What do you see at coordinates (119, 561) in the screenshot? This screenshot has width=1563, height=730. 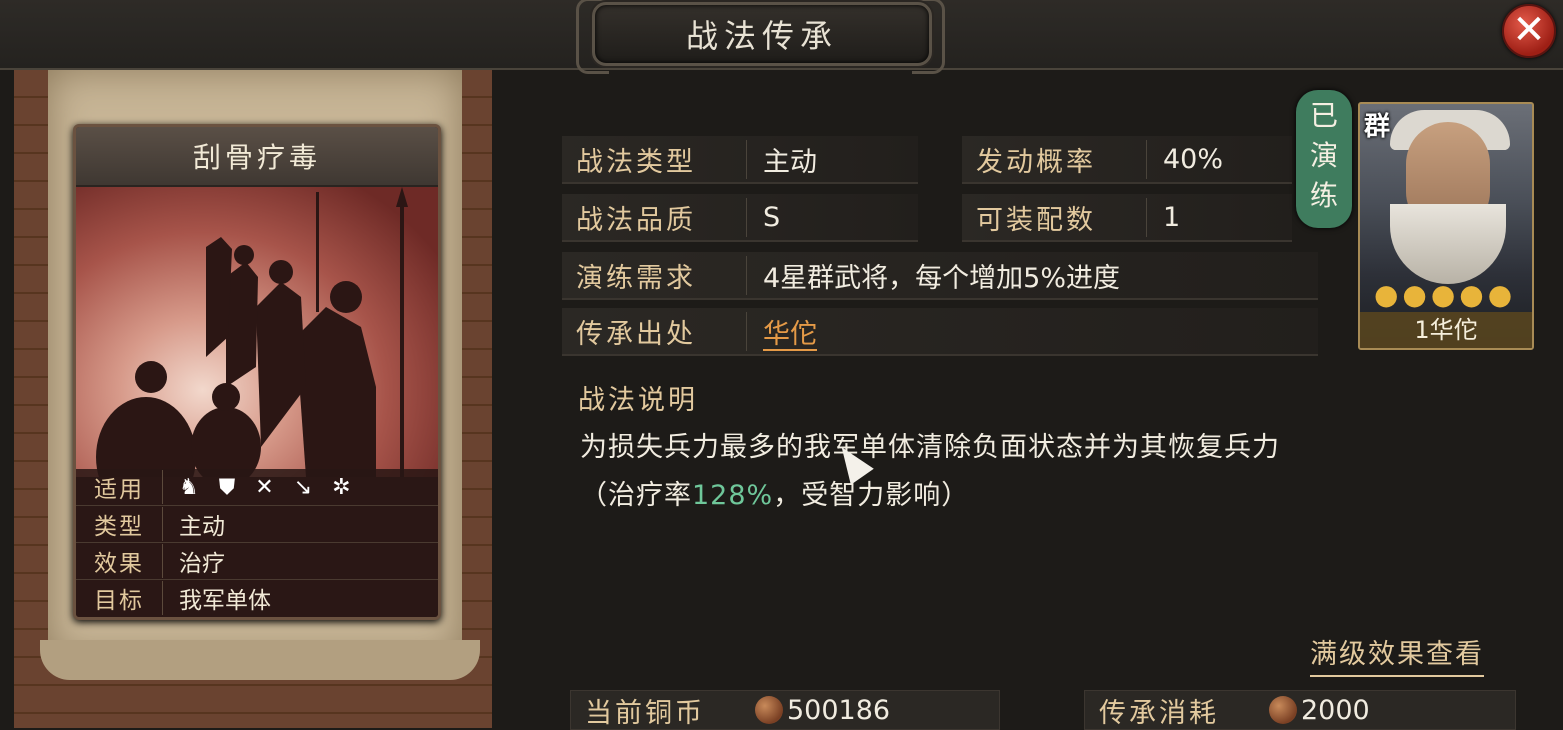 I see `stat-key: 效果` at bounding box center [119, 561].